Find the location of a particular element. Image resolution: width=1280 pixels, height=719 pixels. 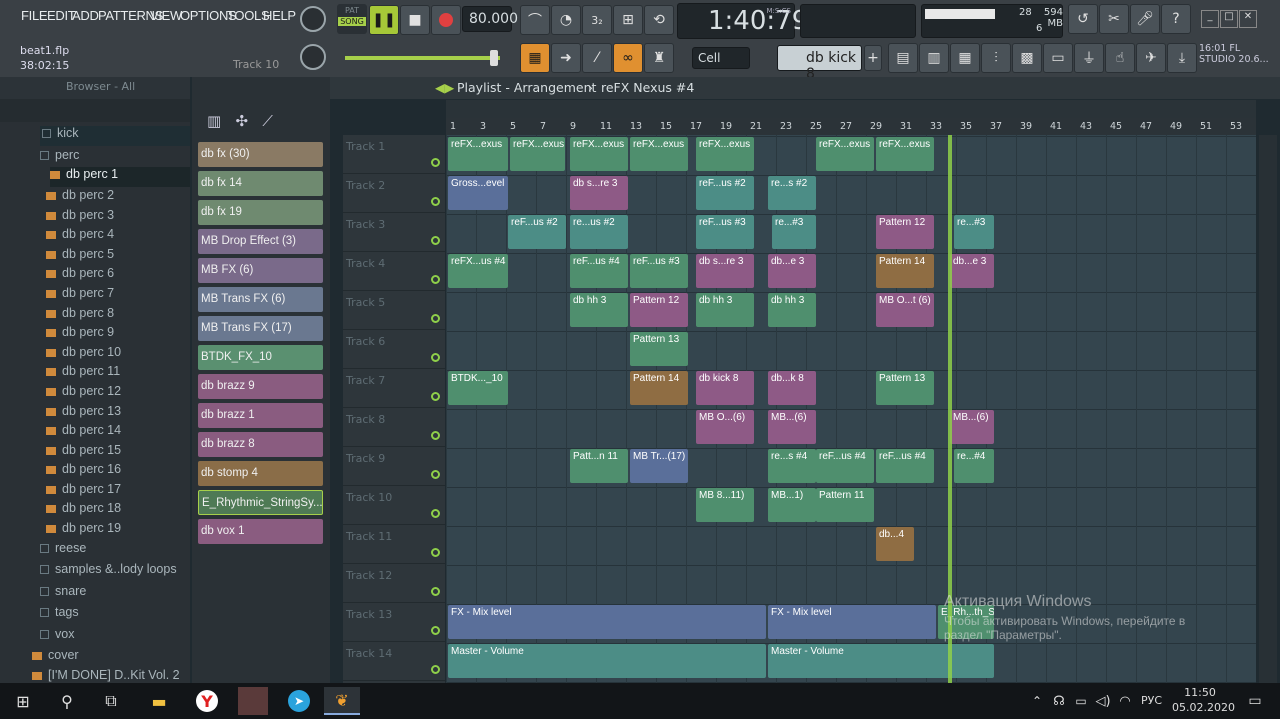

restore-icon: □ is located at coordinates (1229, 19).